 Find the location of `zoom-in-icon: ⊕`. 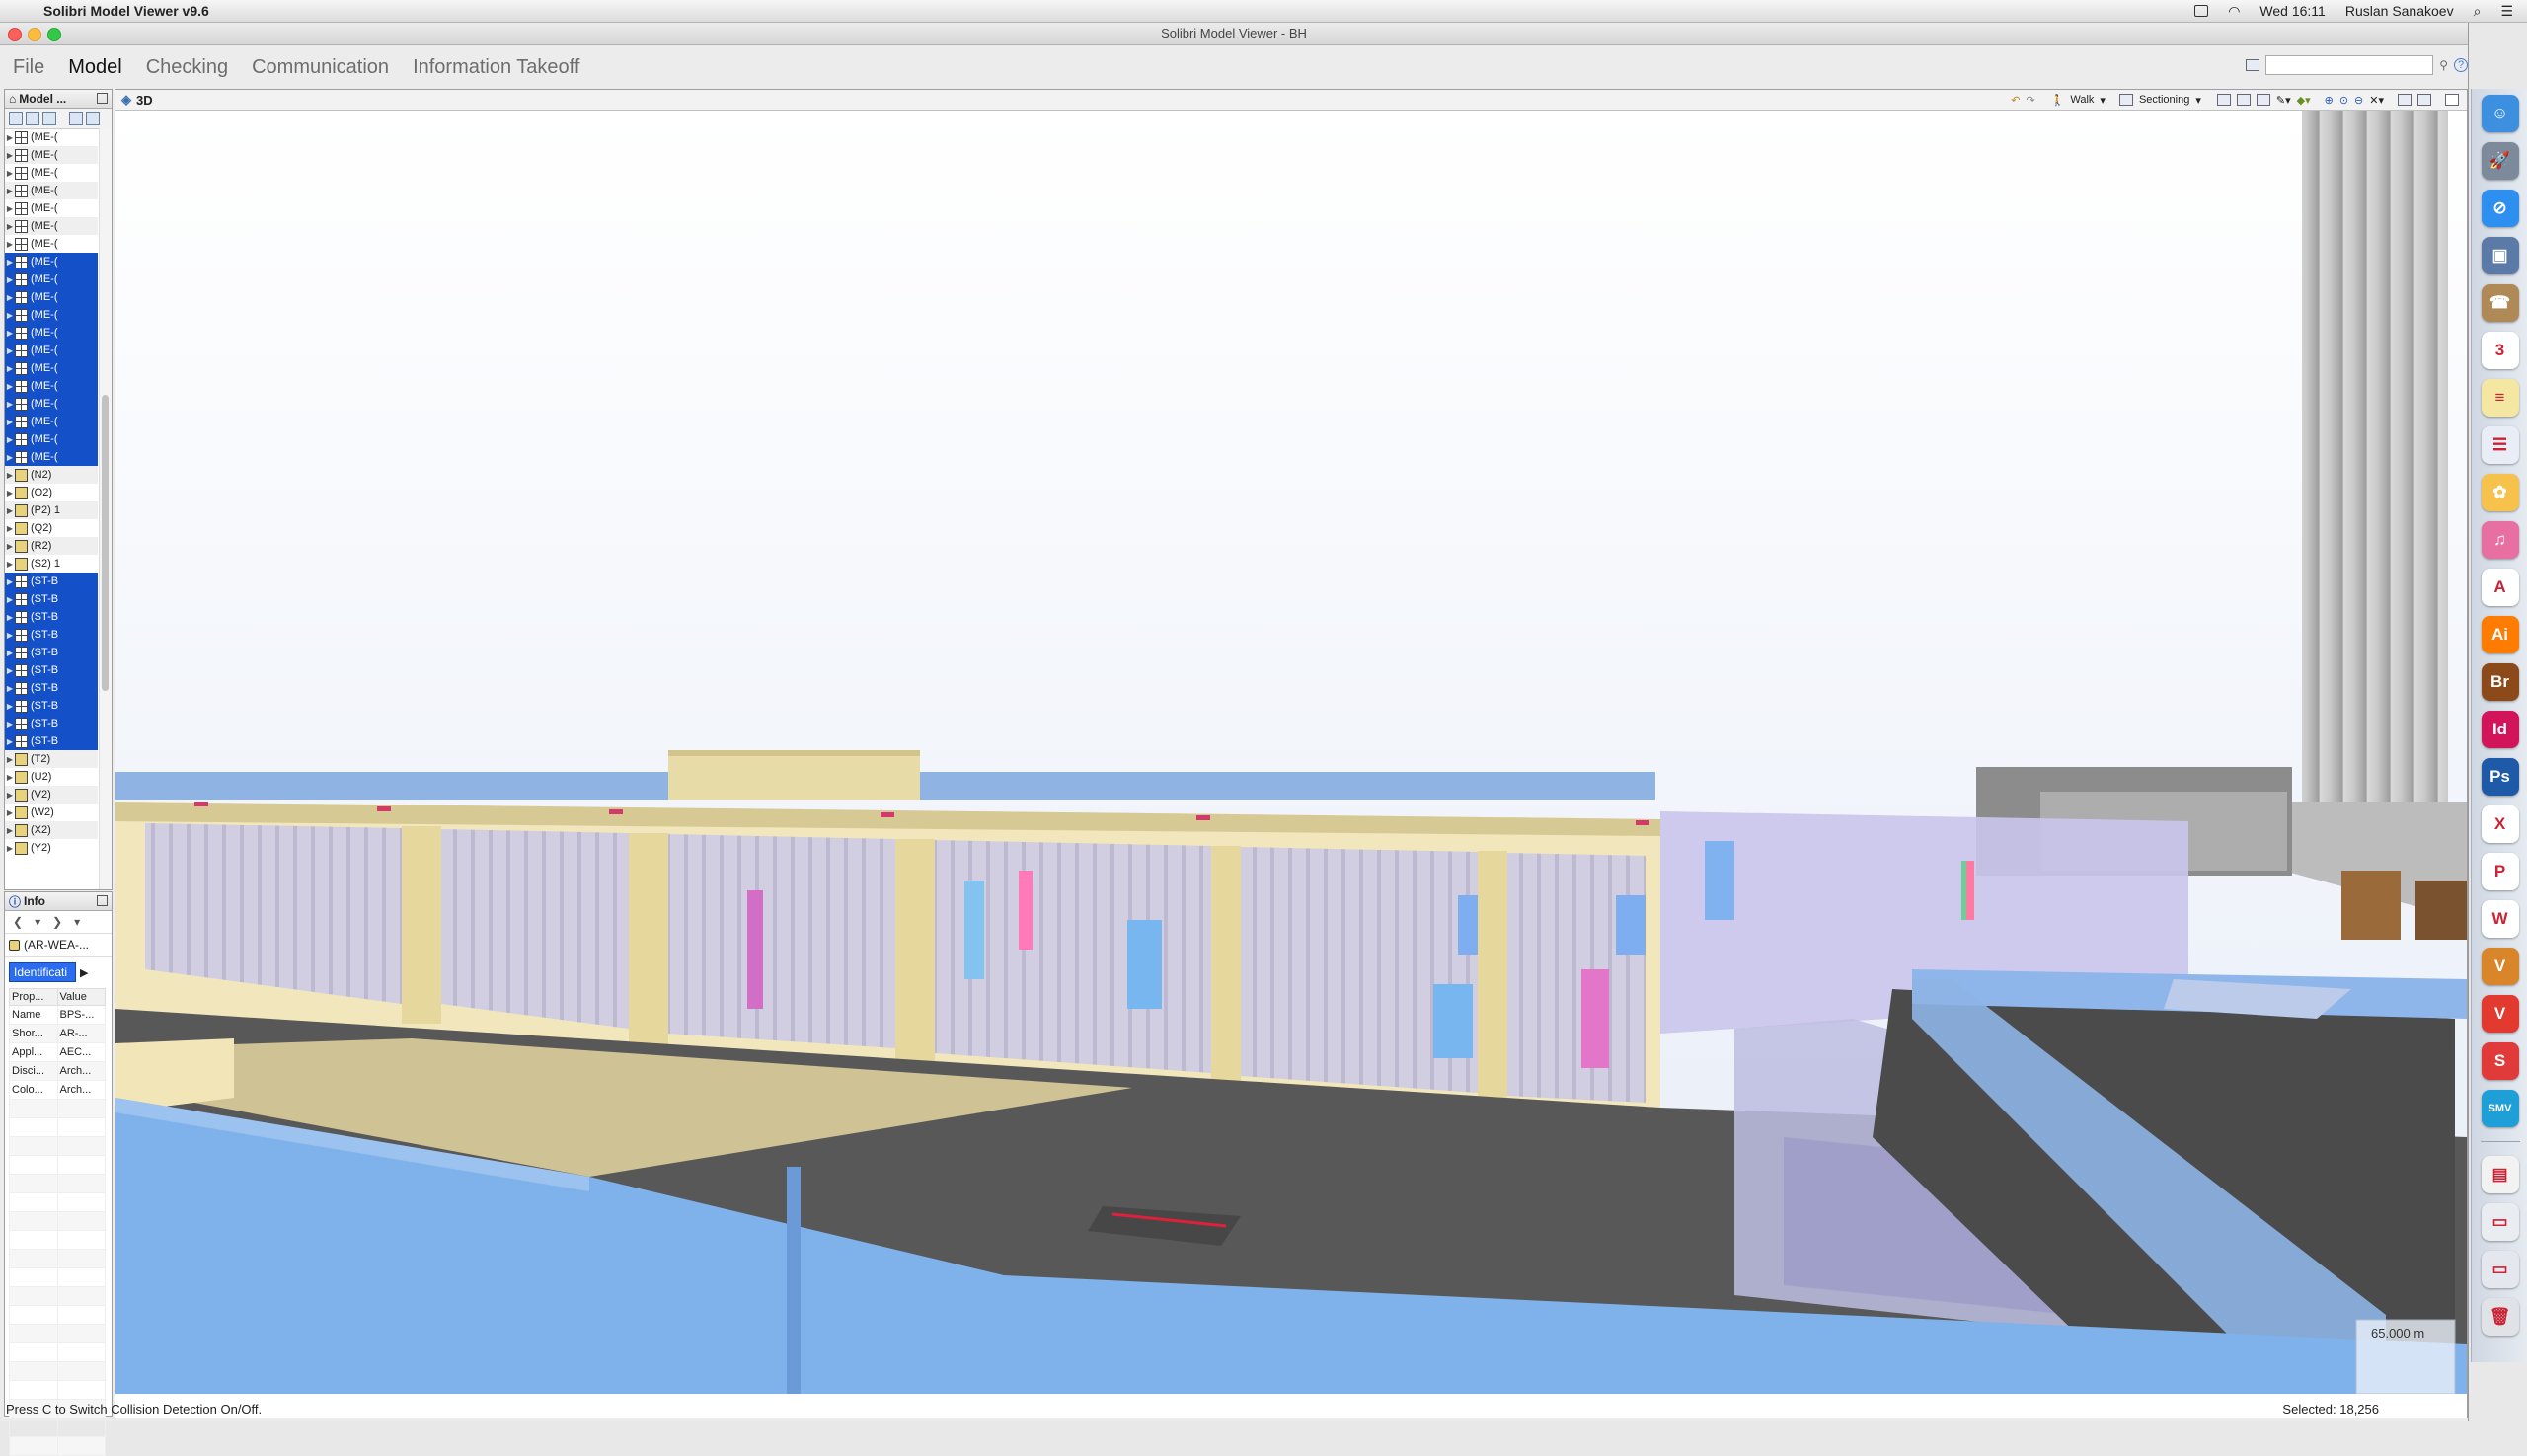

zoom-in-icon: ⊕ is located at coordinates (2329, 100).